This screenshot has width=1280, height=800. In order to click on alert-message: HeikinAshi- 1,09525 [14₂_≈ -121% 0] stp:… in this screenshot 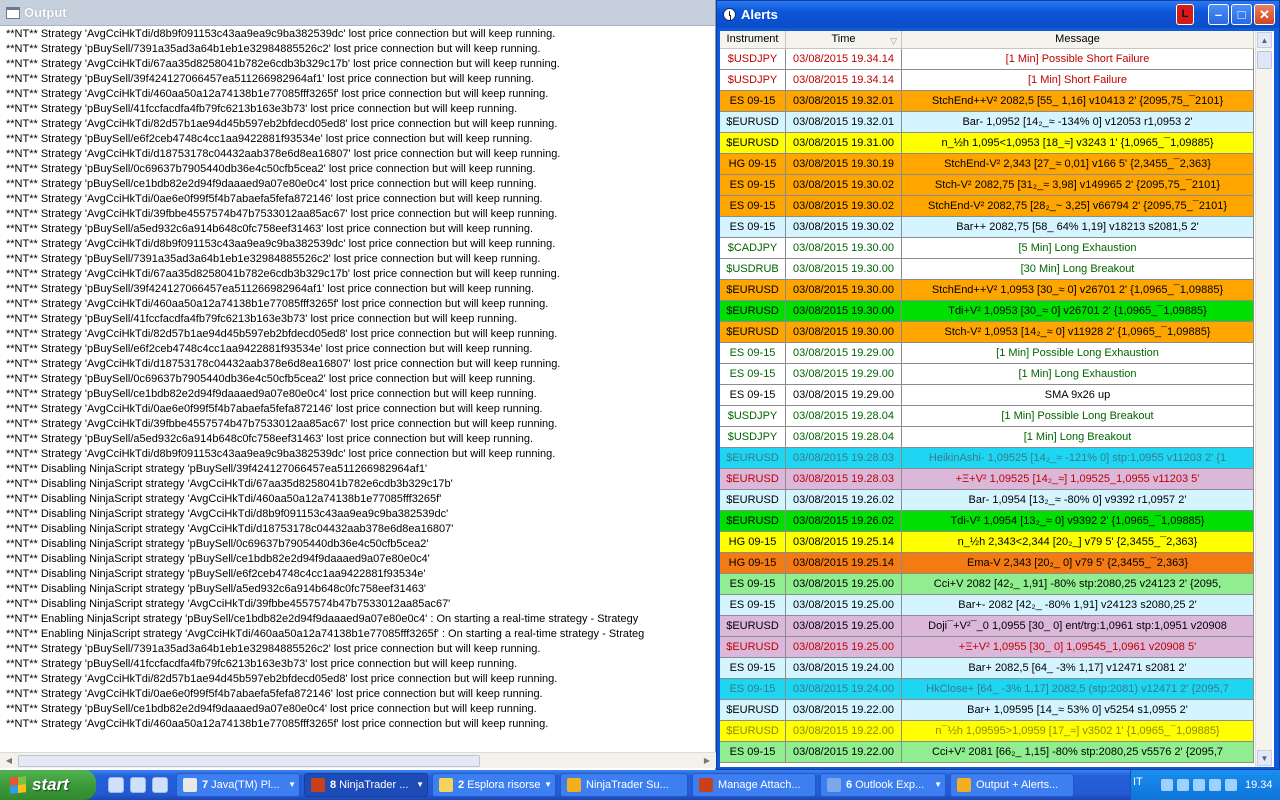, I will do `click(1078, 458)`.